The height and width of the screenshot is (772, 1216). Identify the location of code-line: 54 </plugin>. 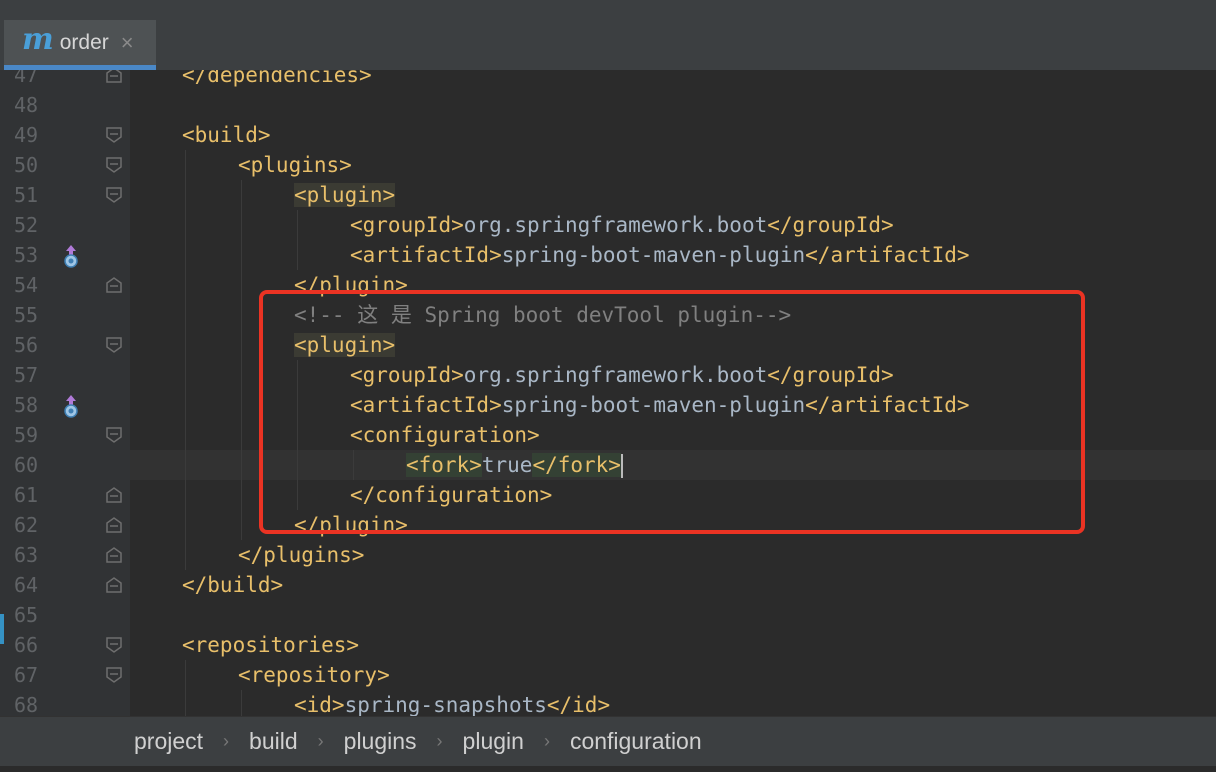
(608, 285).